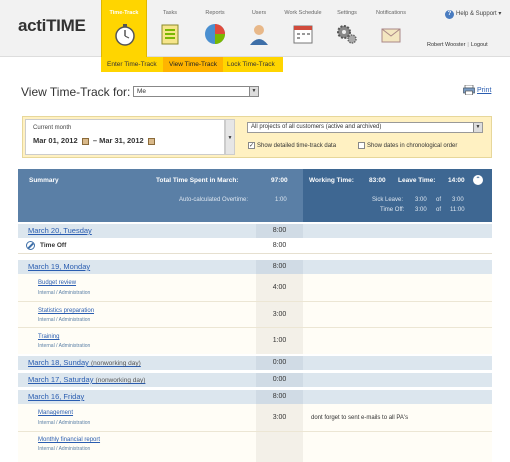 This screenshot has width=510, height=462. Describe the element at coordinates (56, 396) in the screenshot. I see `day-link: March 16, Friday` at that location.